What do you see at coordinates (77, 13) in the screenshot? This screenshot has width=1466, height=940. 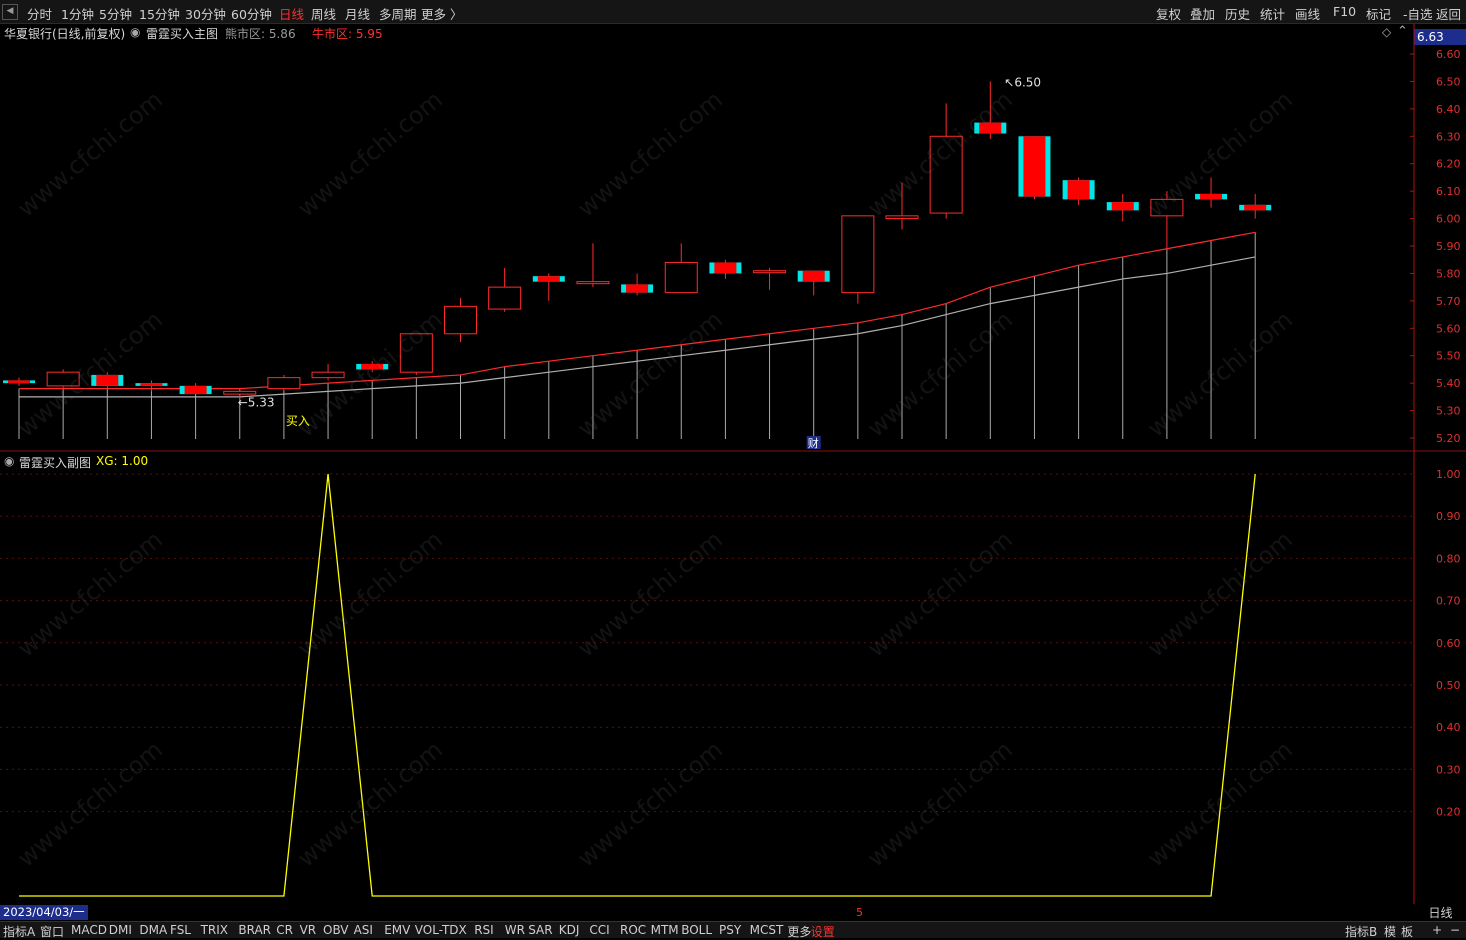 I see `period-tab-1: 1分钟` at bounding box center [77, 13].